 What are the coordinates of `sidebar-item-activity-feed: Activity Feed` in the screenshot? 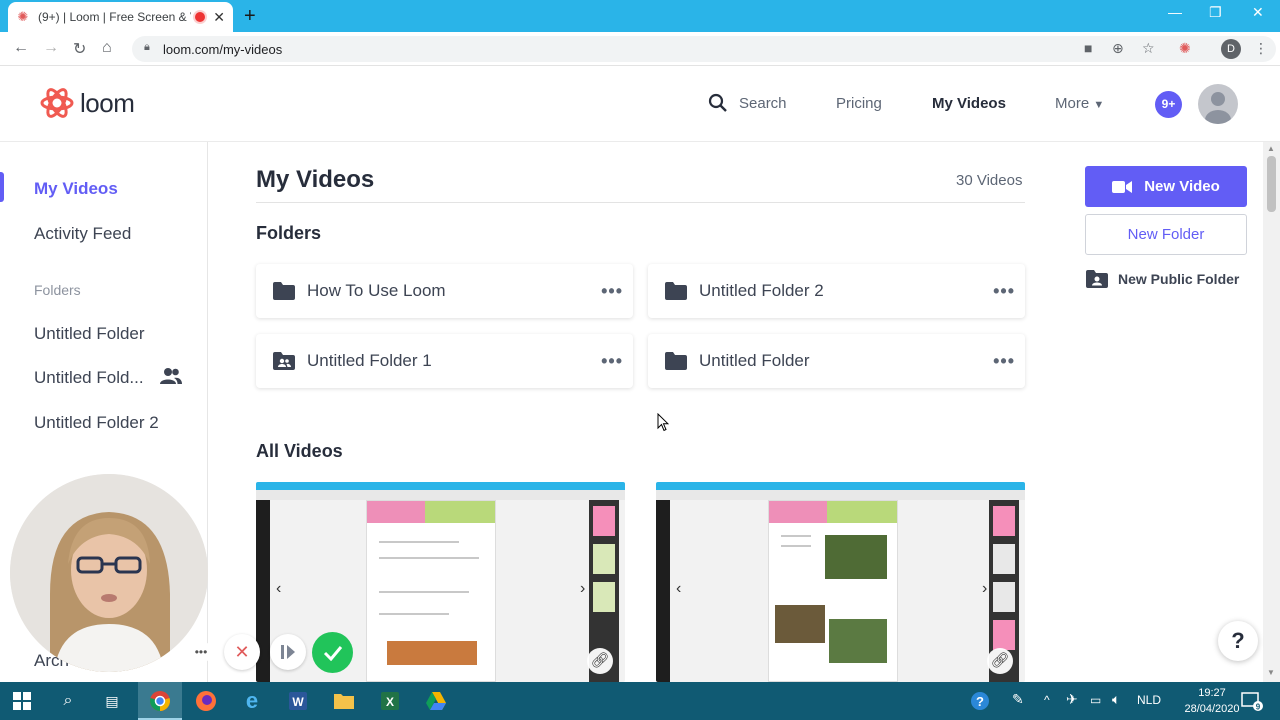 It's located at (82, 234).